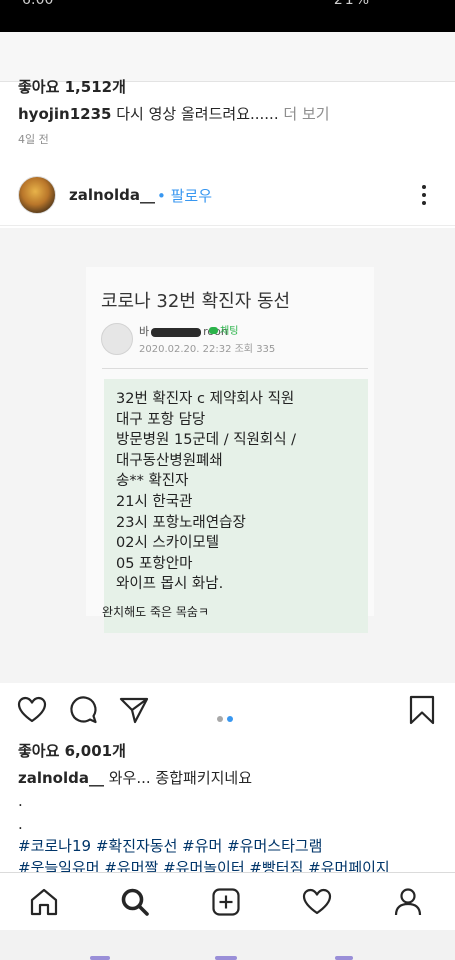  I want to click on system-nav-bar, so click(227, 945).